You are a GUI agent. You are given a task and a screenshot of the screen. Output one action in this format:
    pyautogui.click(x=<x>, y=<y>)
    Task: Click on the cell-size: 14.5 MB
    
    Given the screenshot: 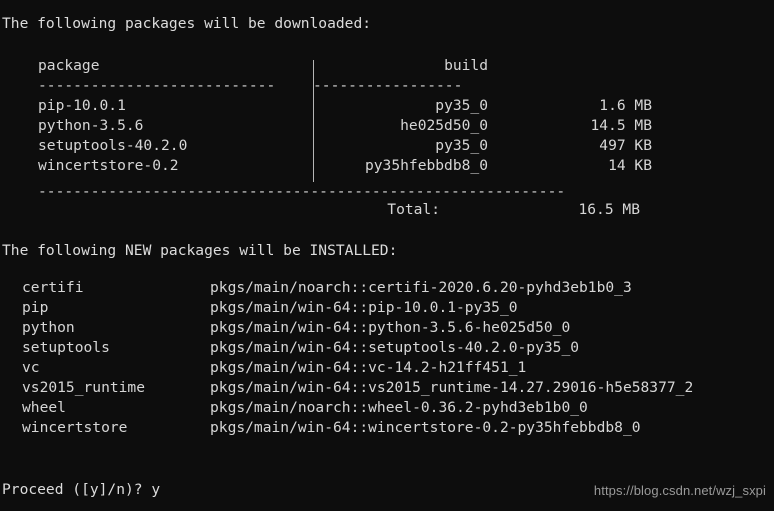 What is the action you would take?
    pyautogui.click(x=621, y=125)
    